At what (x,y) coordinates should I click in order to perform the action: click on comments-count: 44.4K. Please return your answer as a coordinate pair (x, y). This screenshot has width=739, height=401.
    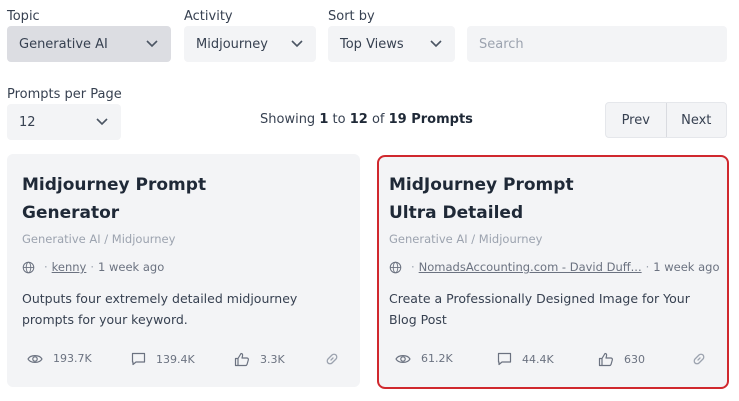
    Looking at the image, I should click on (538, 359).